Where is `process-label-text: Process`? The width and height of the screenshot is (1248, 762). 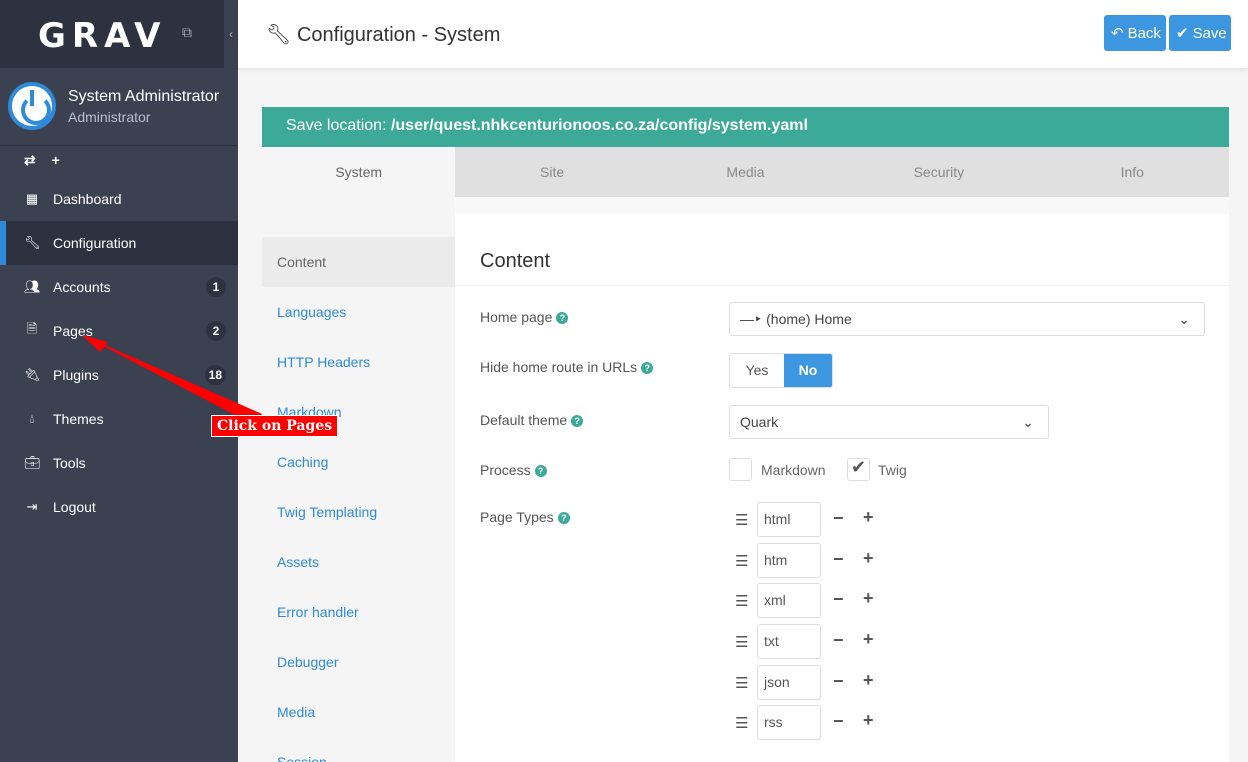
process-label-text: Process is located at coordinates (505, 470).